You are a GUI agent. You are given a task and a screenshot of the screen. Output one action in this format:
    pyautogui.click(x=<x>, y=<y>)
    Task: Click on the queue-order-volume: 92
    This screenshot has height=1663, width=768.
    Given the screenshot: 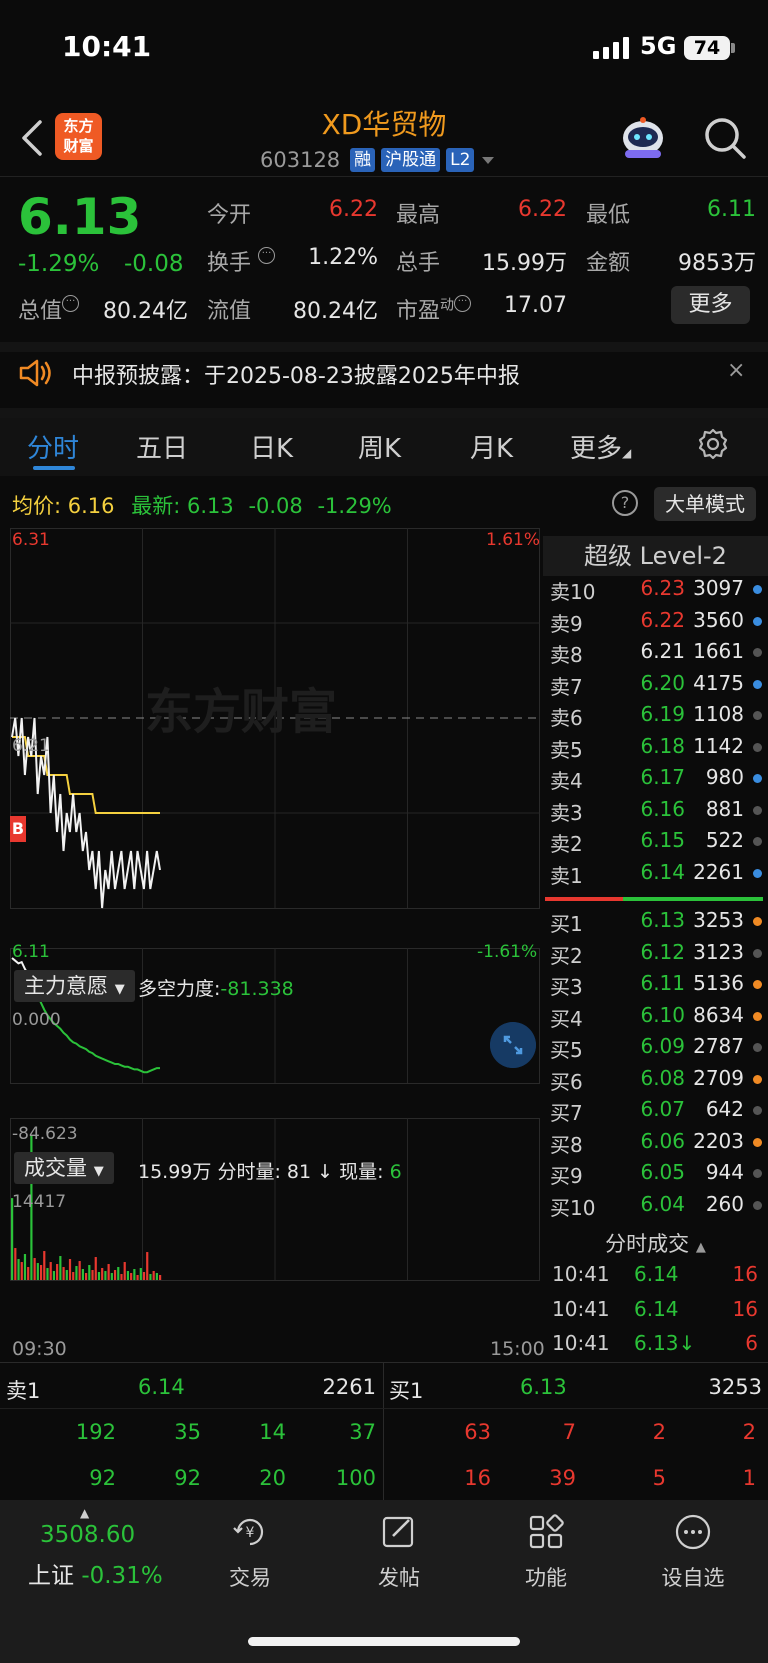 What is the action you would take?
    pyautogui.click(x=187, y=1478)
    